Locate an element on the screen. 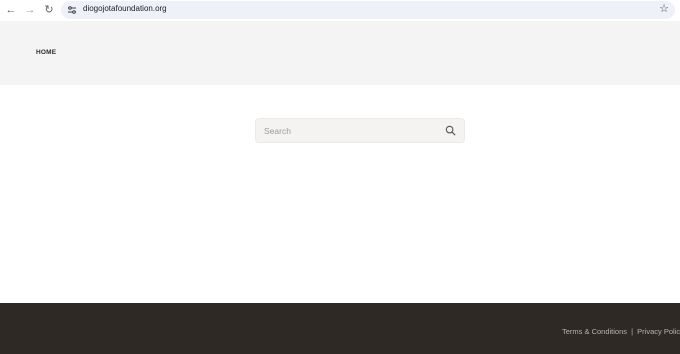 This screenshot has height=354, width=680. search-icon is located at coordinates (450, 130).